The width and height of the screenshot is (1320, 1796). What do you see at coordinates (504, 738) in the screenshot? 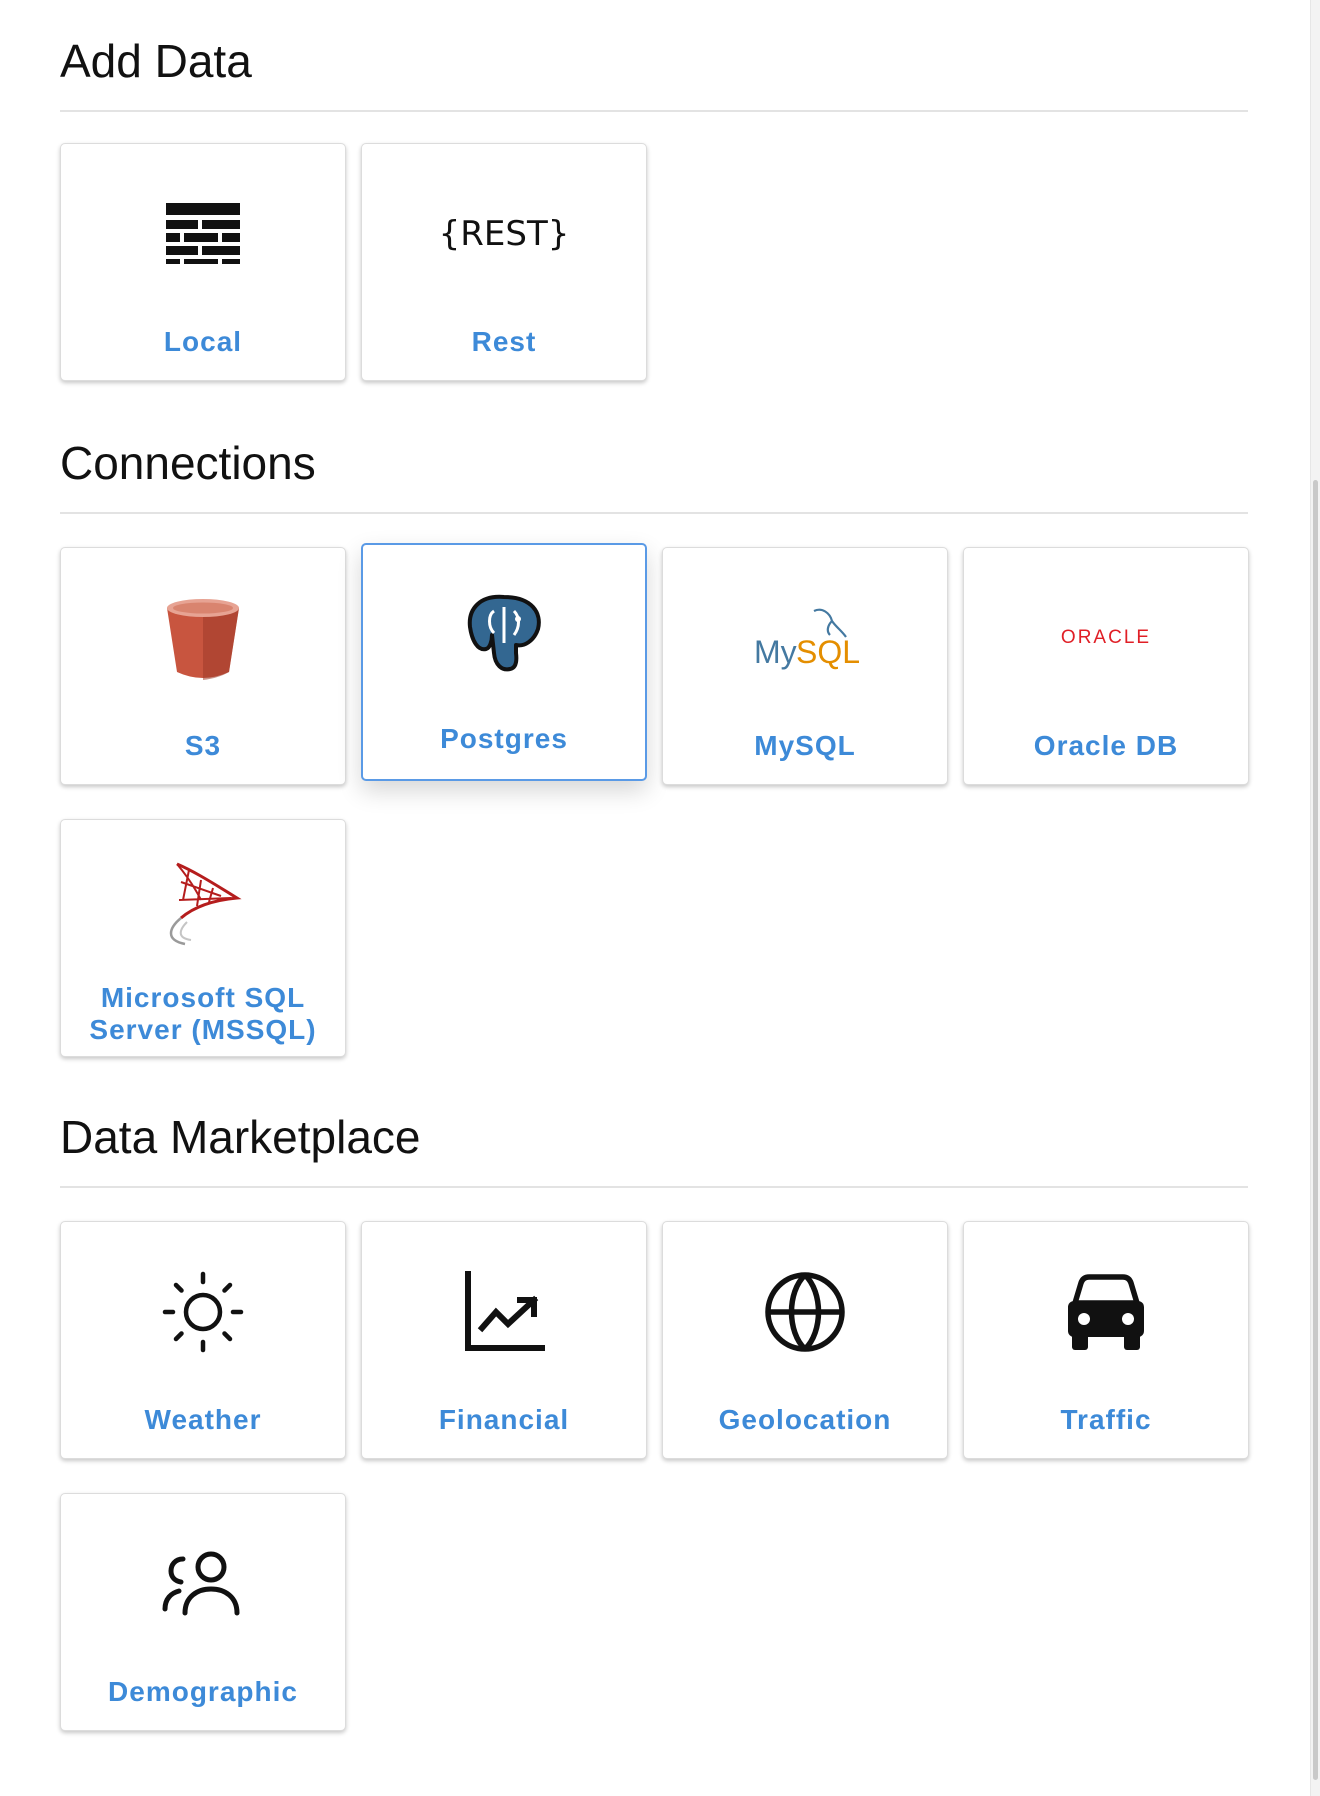
I see `card-label: Postgres` at bounding box center [504, 738].